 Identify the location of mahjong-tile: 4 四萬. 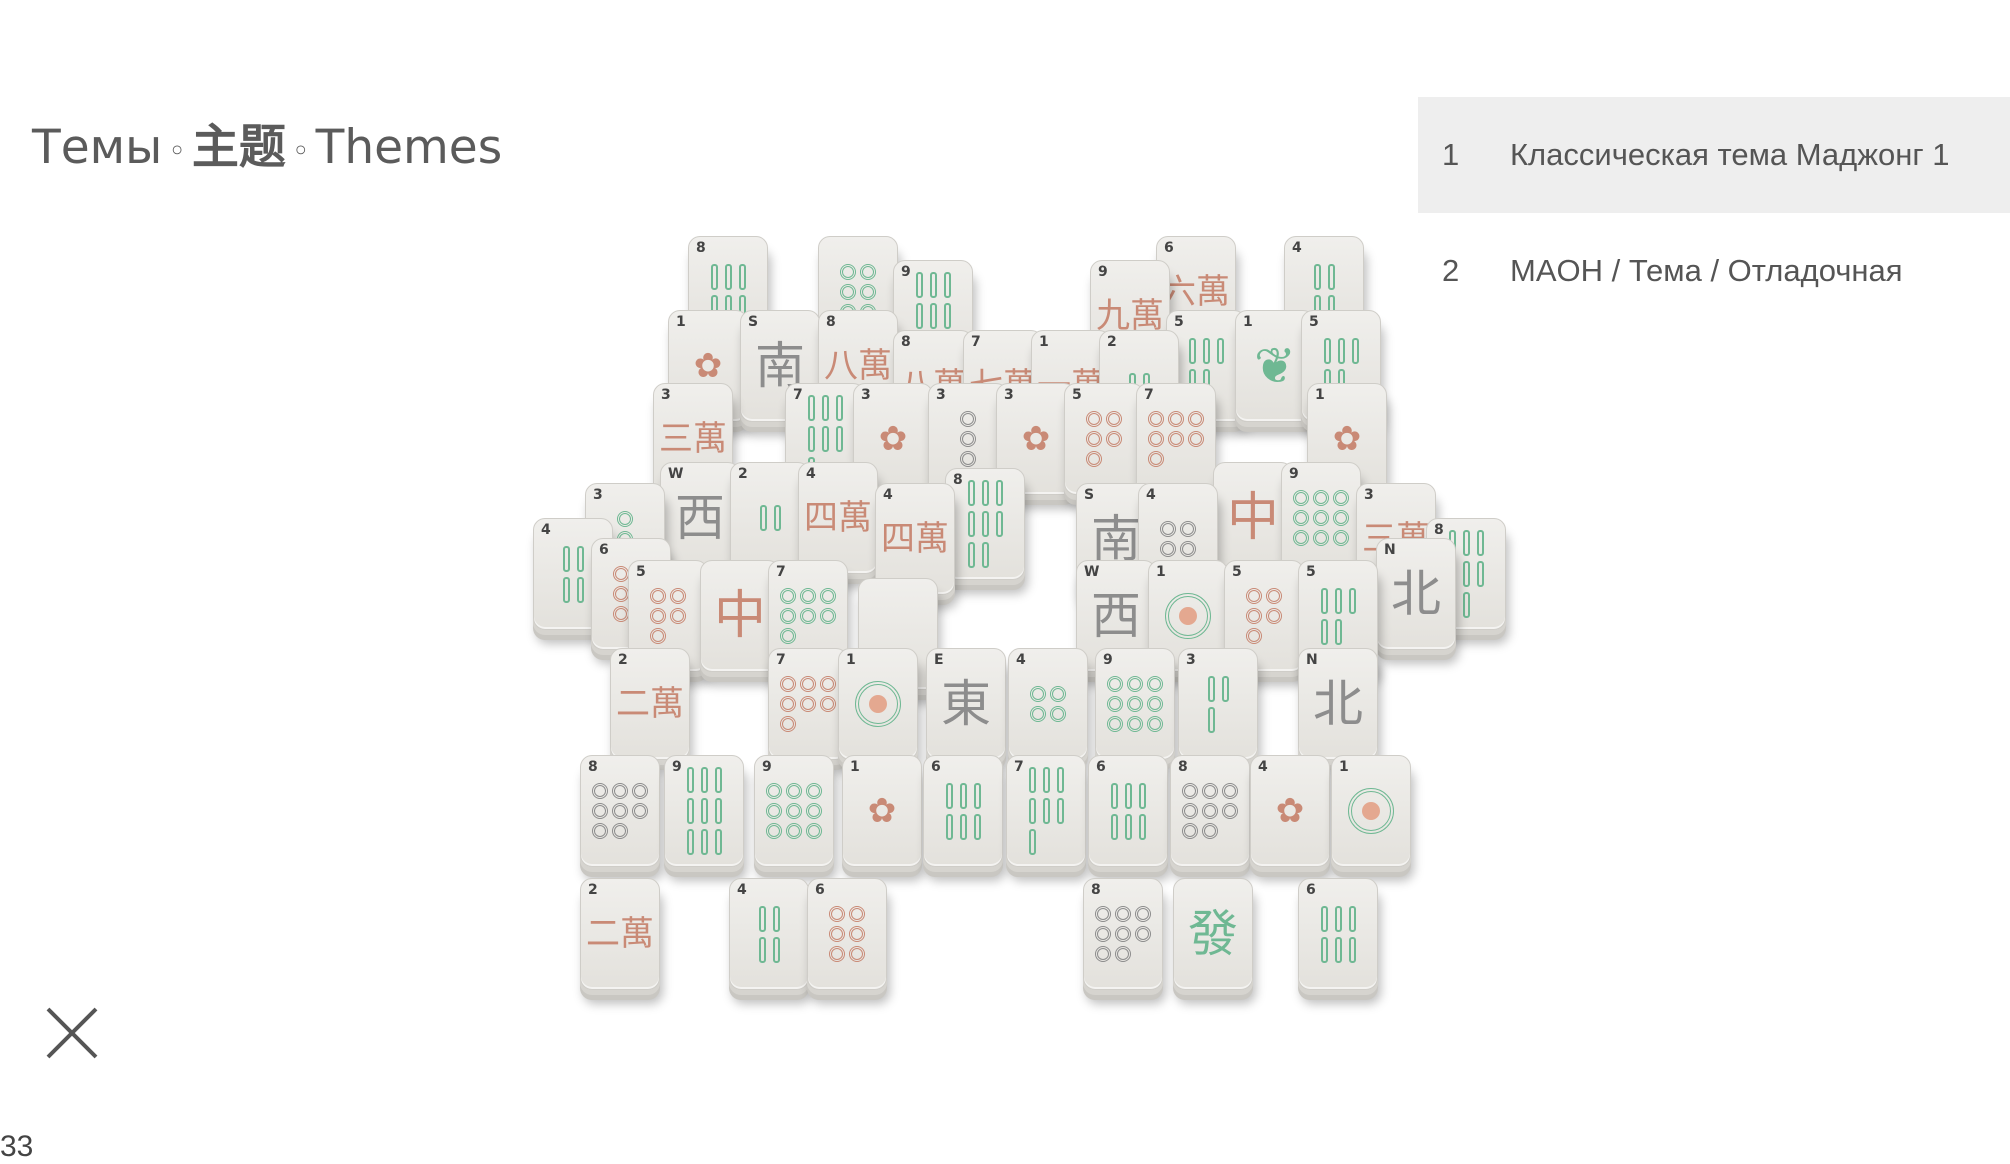
(838, 518).